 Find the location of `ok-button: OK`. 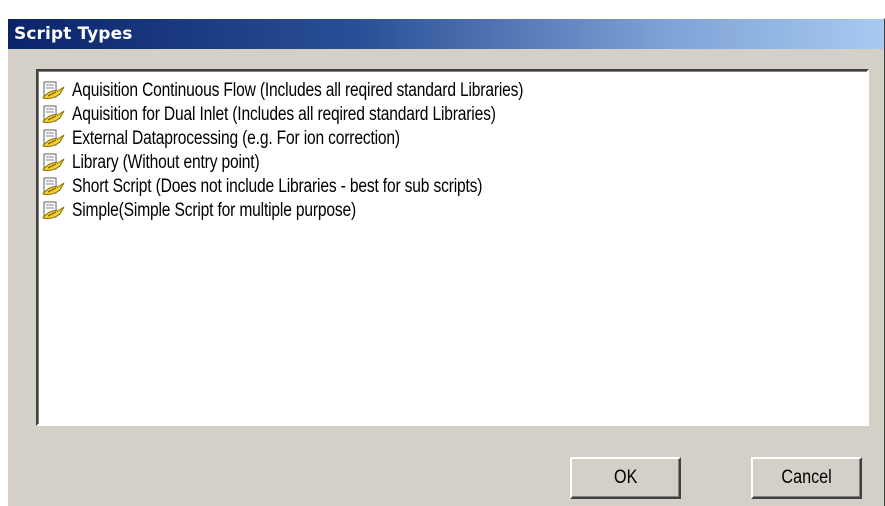

ok-button: OK is located at coordinates (625, 478).